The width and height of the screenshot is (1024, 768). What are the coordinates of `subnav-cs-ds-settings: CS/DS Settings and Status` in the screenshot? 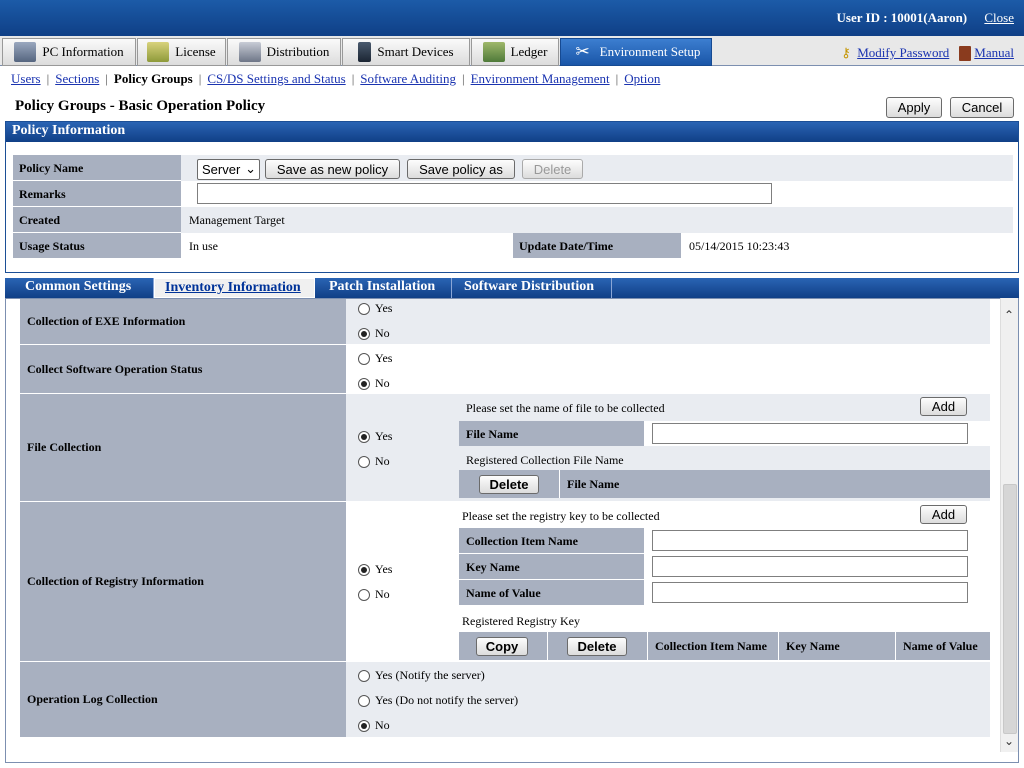 It's located at (276, 78).